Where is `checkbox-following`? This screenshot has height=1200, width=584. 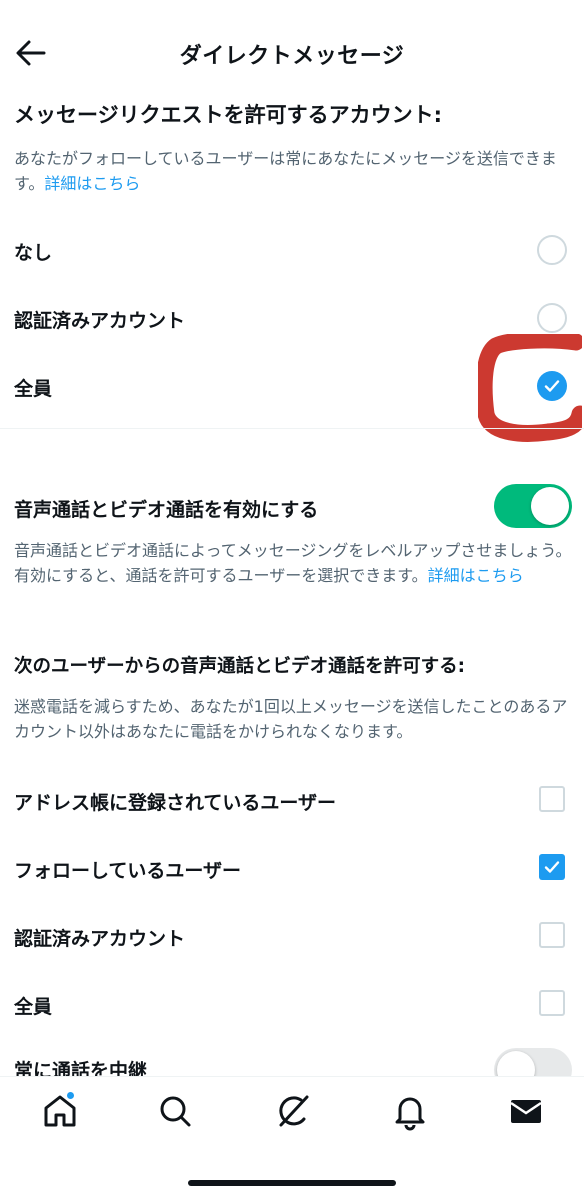 checkbox-following is located at coordinates (552, 867).